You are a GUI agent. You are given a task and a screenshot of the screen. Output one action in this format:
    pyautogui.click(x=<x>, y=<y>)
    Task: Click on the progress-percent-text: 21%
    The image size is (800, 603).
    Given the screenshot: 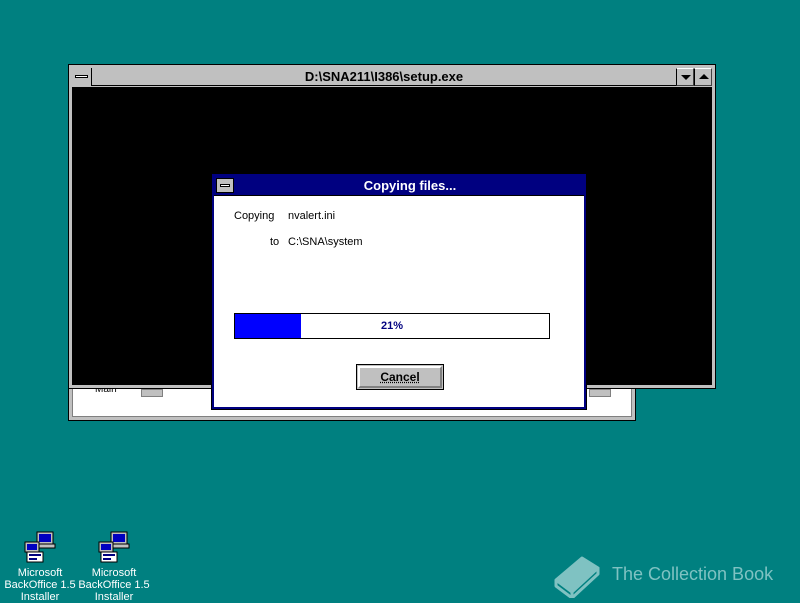 What is the action you would take?
    pyautogui.click(x=392, y=326)
    